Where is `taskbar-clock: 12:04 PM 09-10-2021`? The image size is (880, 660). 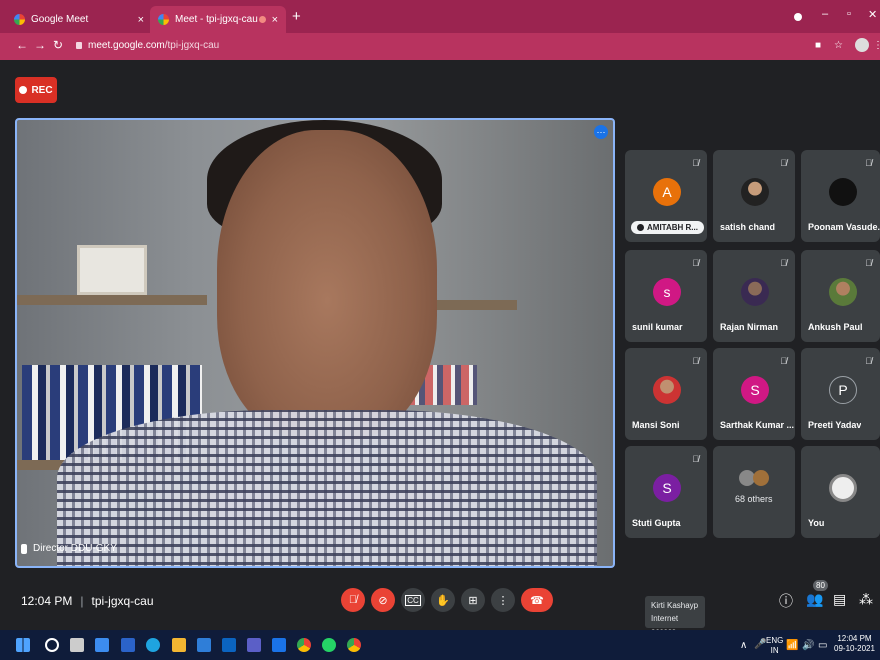
taskbar-clock: 12:04 PM 09-10-2021 is located at coordinates (854, 644).